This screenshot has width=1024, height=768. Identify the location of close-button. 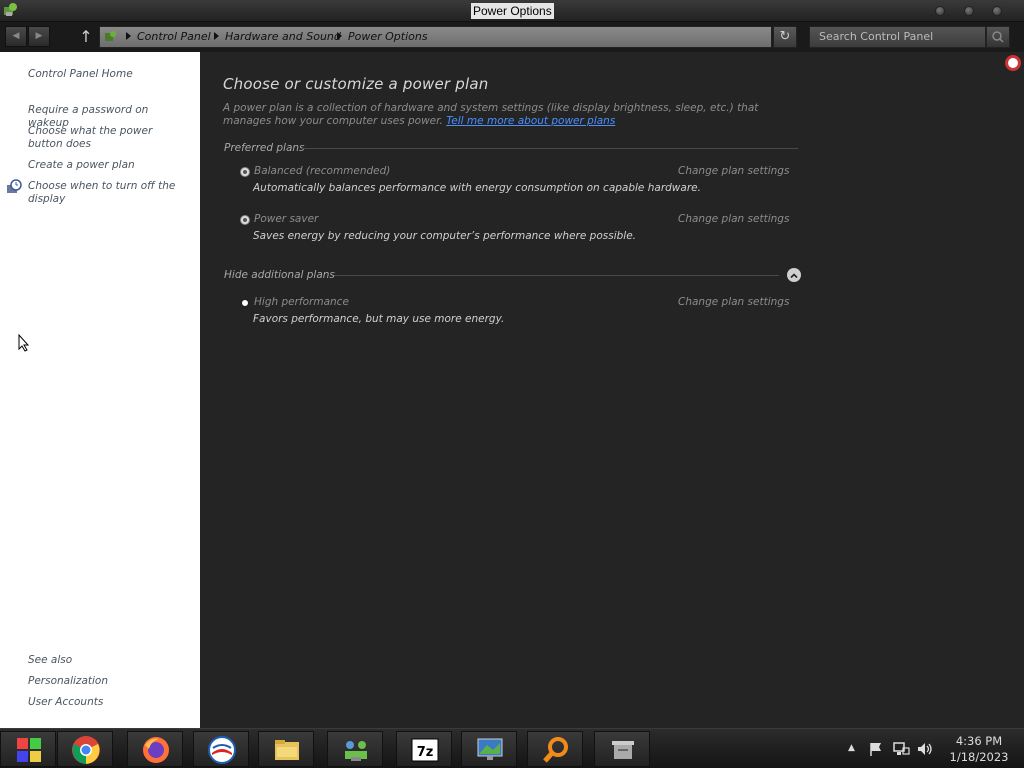
(997, 11).